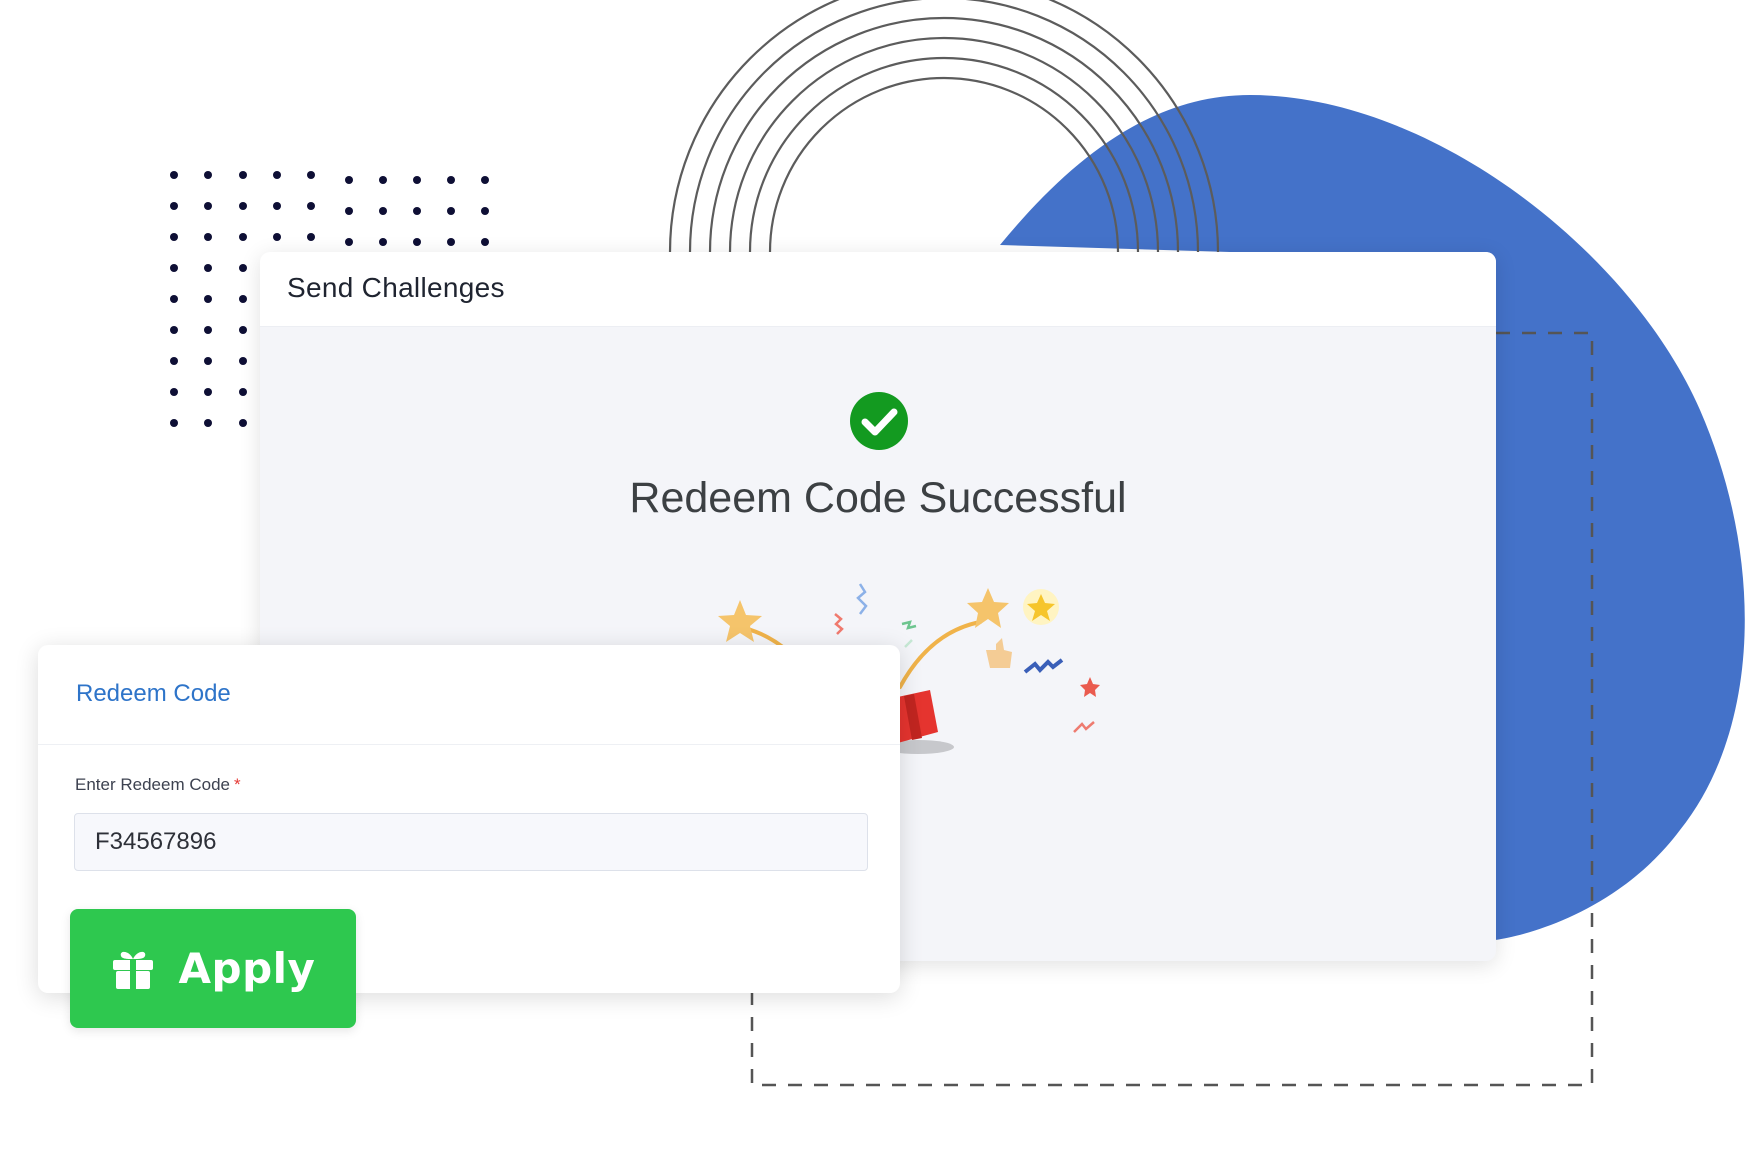  What do you see at coordinates (471, 842) in the screenshot?
I see `redeem-code-input` at bounding box center [471, 842].